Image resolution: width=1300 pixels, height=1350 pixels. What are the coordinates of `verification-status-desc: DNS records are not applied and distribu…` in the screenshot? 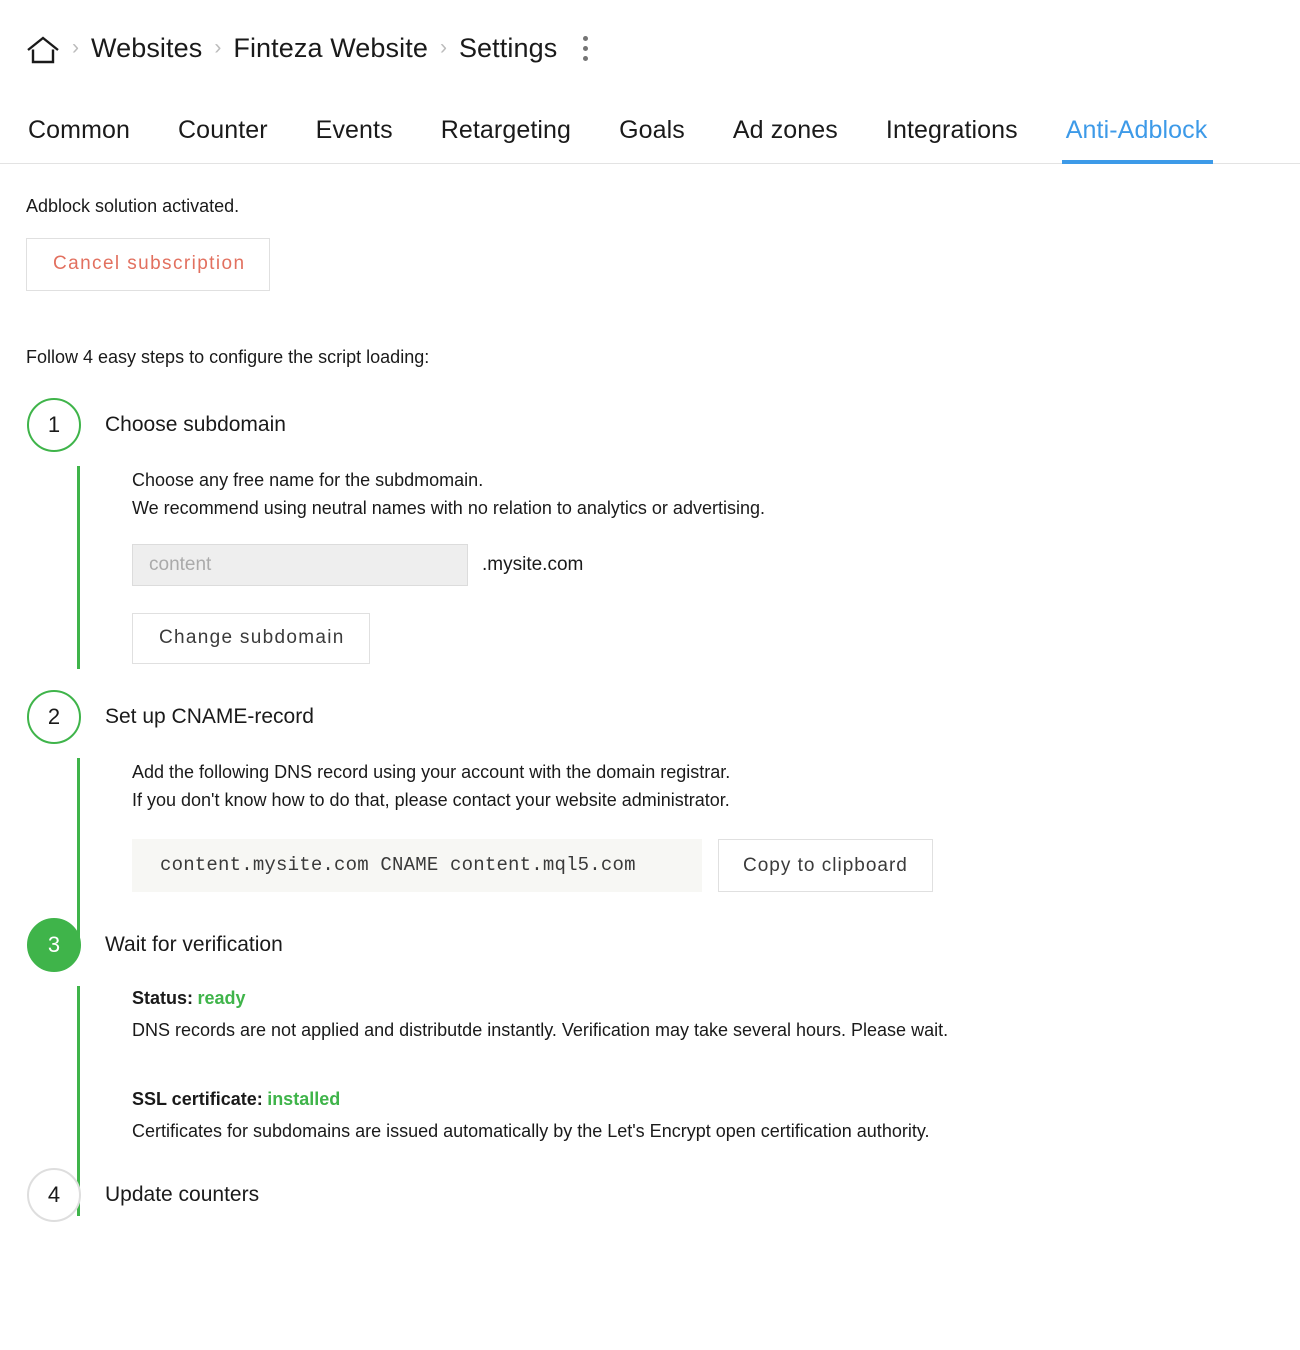 It's located at (540, 1030).